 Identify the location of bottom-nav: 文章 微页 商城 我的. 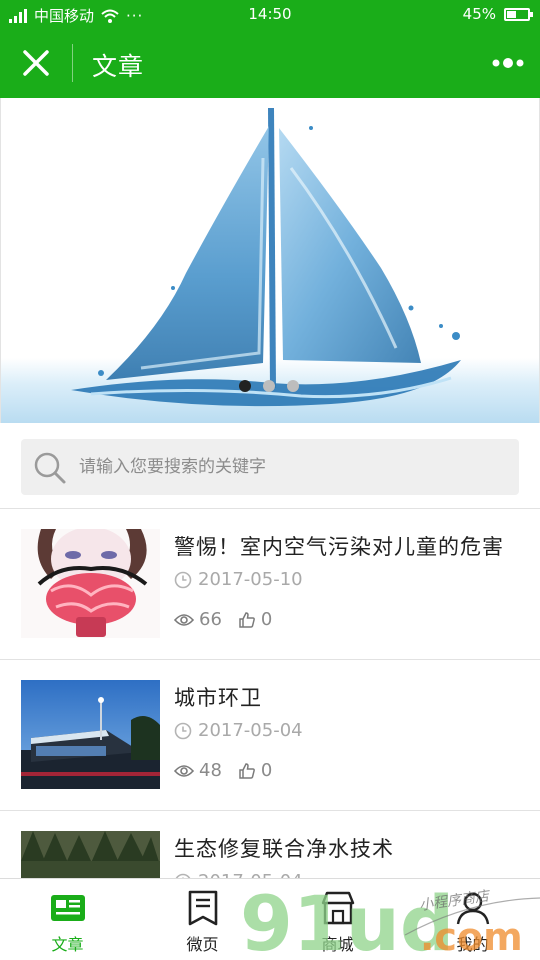
(270, 919).